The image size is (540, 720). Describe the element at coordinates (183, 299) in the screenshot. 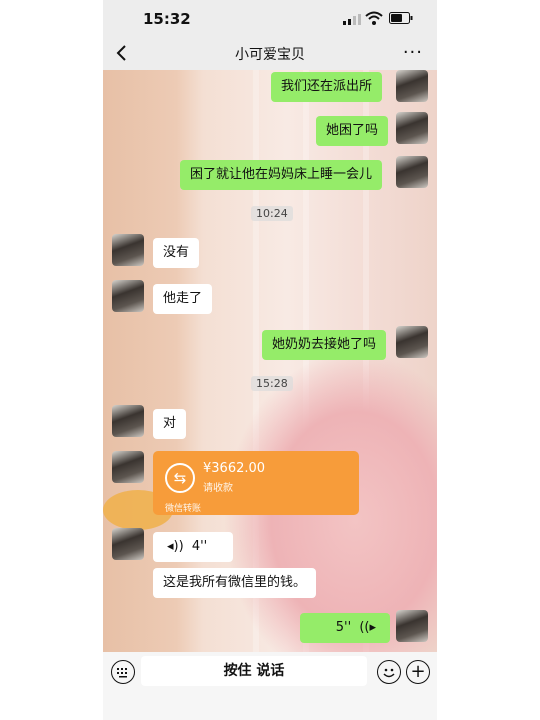

I see `message-bubble-received: 他走了` at that location.